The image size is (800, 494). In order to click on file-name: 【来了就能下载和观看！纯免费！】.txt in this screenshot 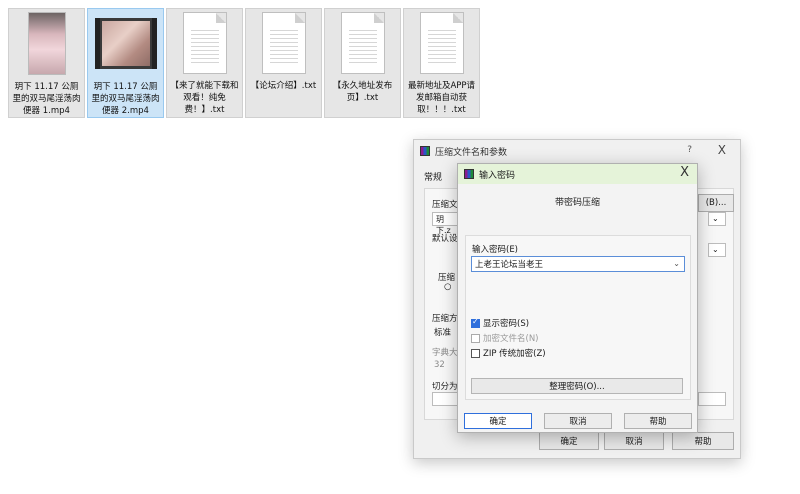, I will do `click(204, 98)`.